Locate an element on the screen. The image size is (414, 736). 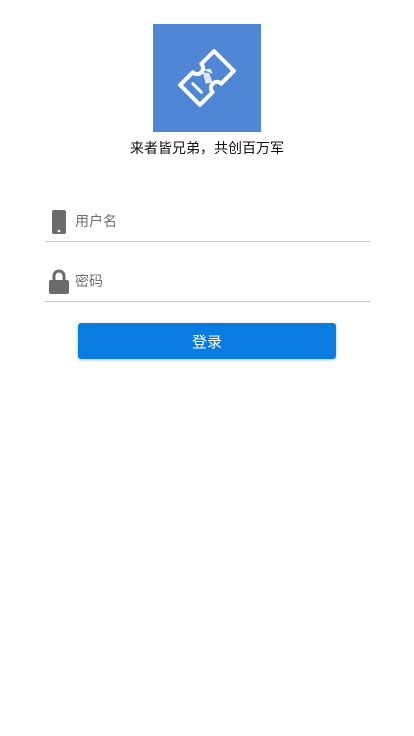
lock-icon is located at coordinates (59, 282).